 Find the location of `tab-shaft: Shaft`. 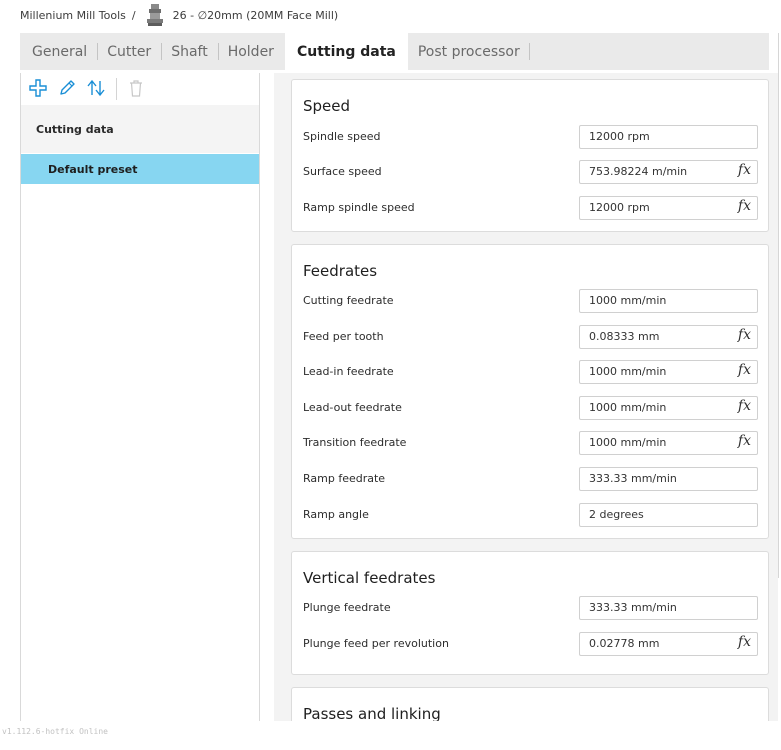

tab-shaft: Shaft is located at coordinates (189, 51).